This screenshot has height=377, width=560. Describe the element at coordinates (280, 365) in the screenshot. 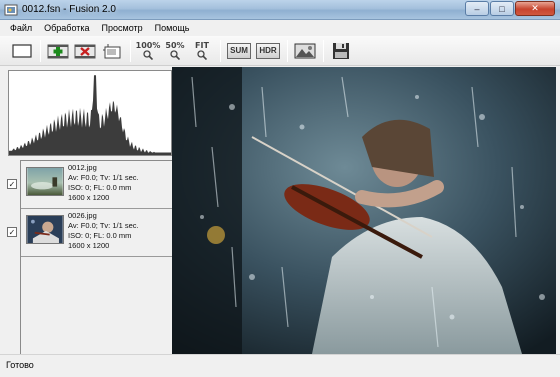

I see `status-bar: Готово` at that location.